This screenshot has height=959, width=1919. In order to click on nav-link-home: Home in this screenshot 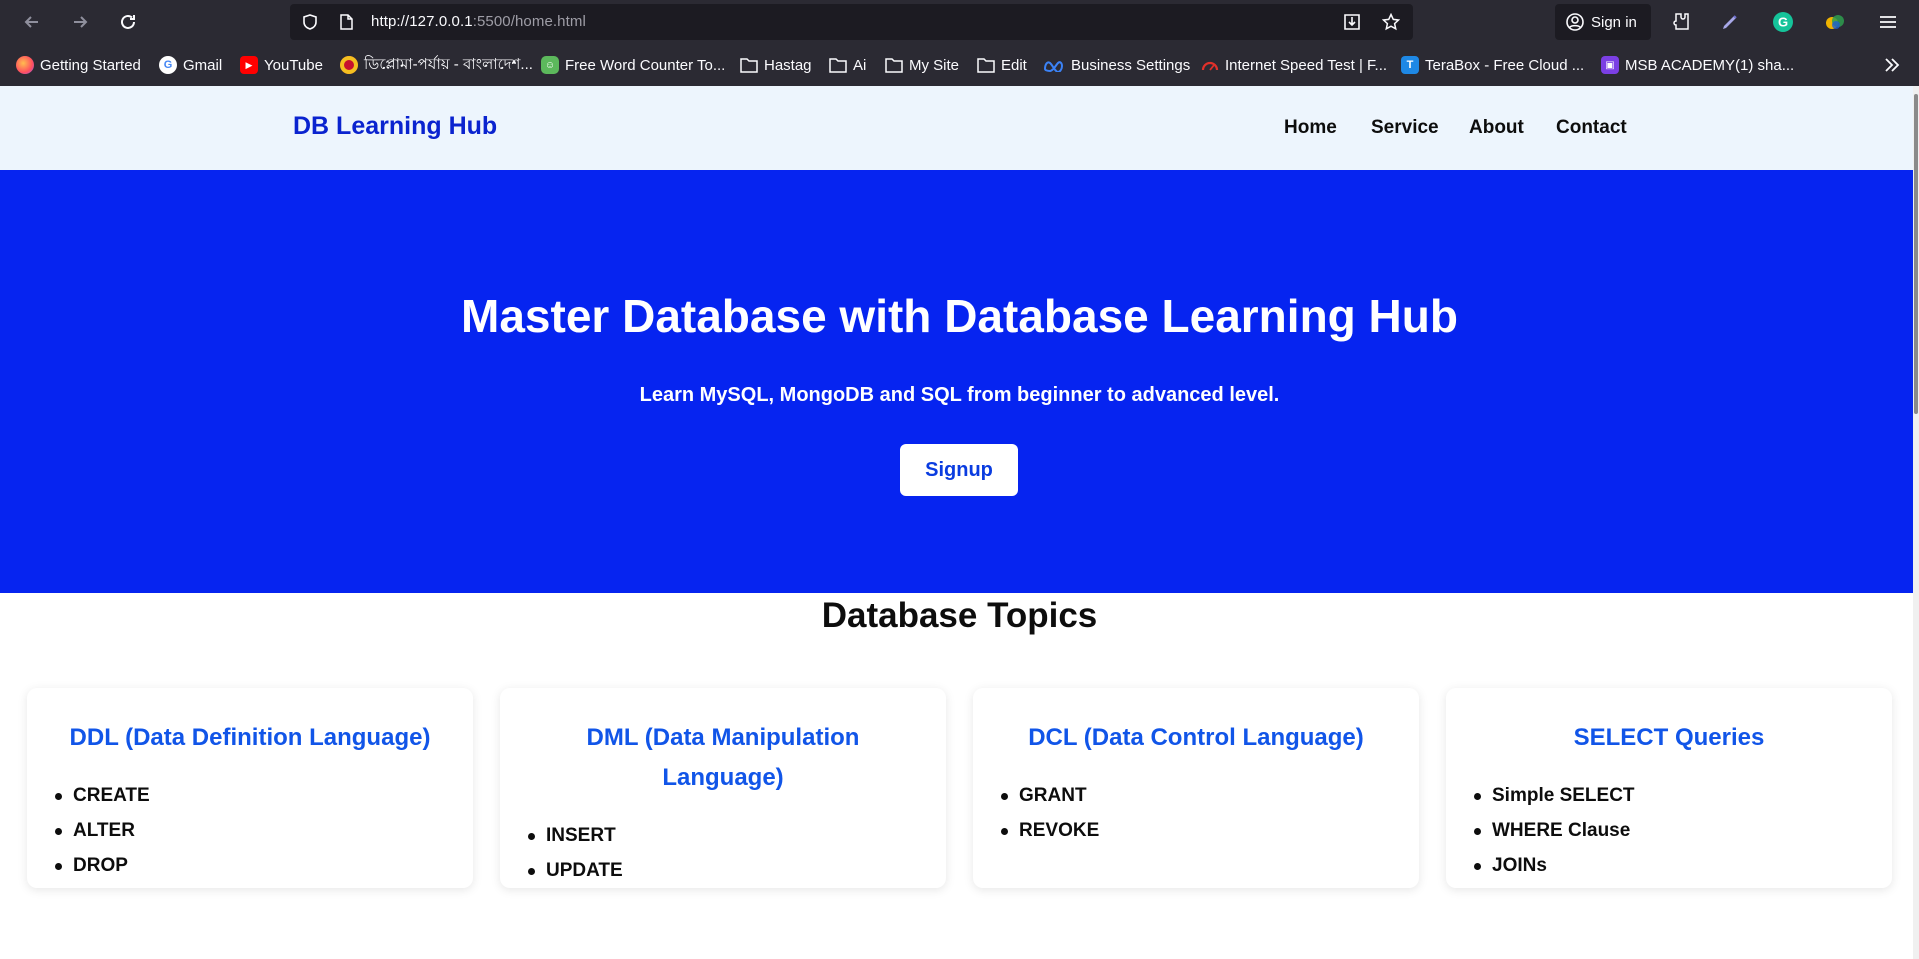, I will do `click(1310, 128)`.